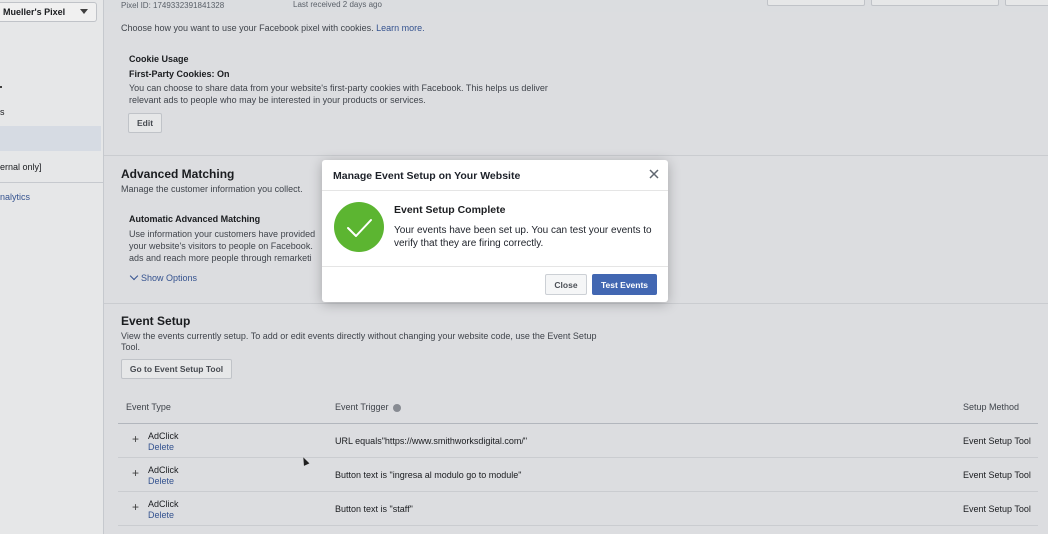 The width and height of the screenshot is (1048, 534). Describe the element at coordinates (450, 210) in the screenshot. I see `success-title: Event Setup Complete` at that location.